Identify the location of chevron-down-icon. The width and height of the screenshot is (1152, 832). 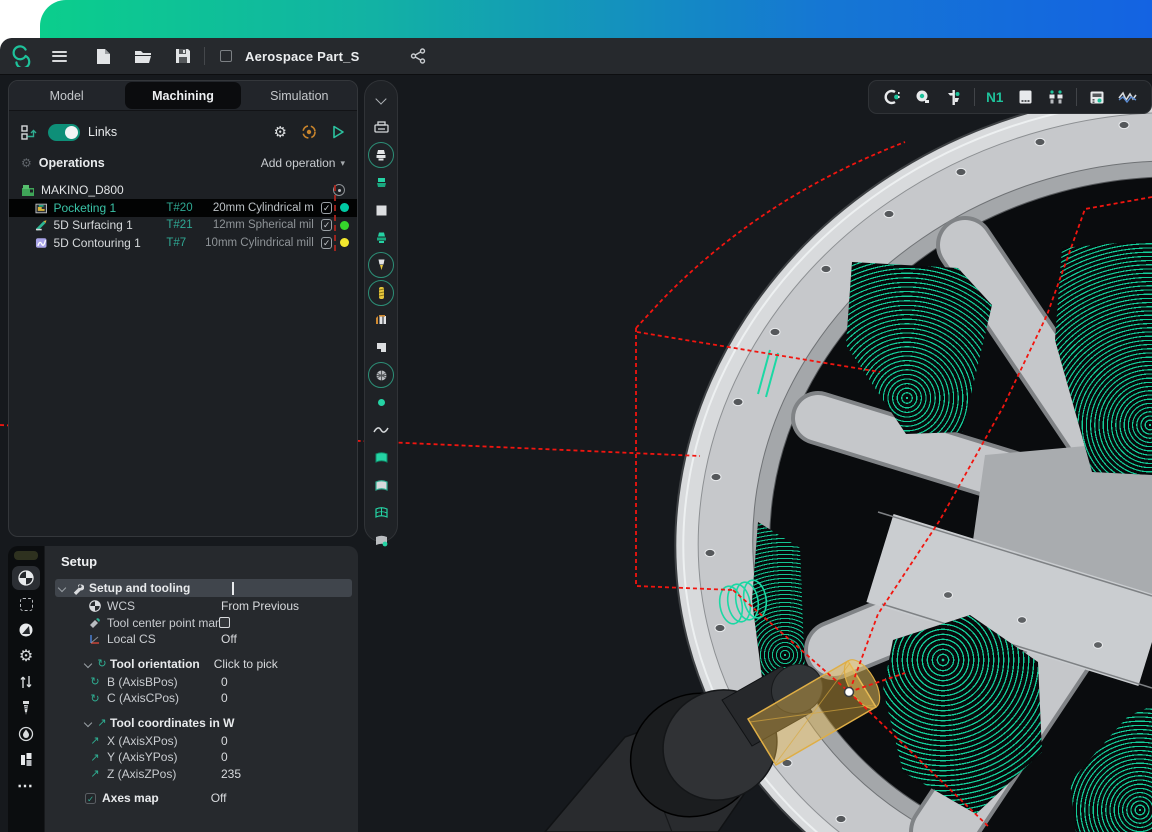
(88, 722).